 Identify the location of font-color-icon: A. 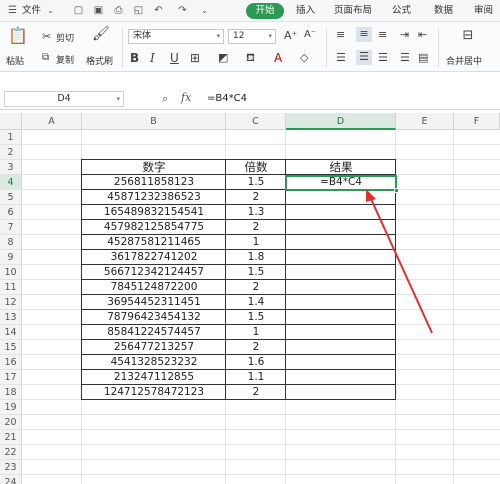
(278, 58).